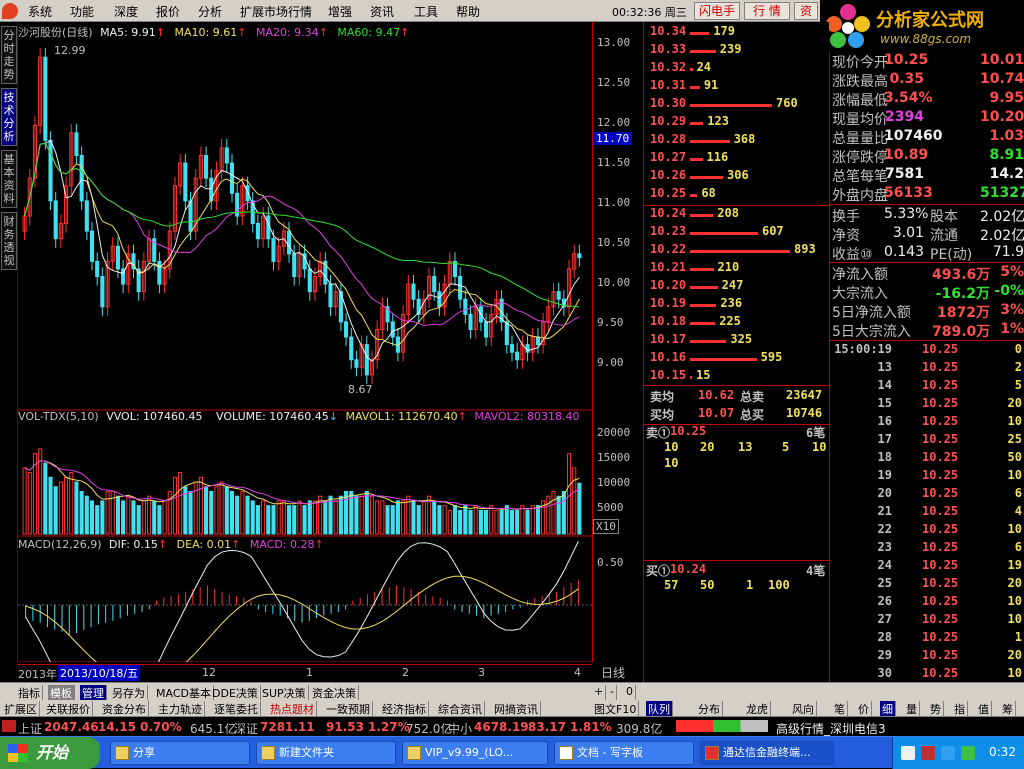 The height and width of the screenshot is (769, 1024). What do you see at coordinates (93, 692) in the screenshot?
I see `tab-manage: 管理` at bounding box center [93, 692].